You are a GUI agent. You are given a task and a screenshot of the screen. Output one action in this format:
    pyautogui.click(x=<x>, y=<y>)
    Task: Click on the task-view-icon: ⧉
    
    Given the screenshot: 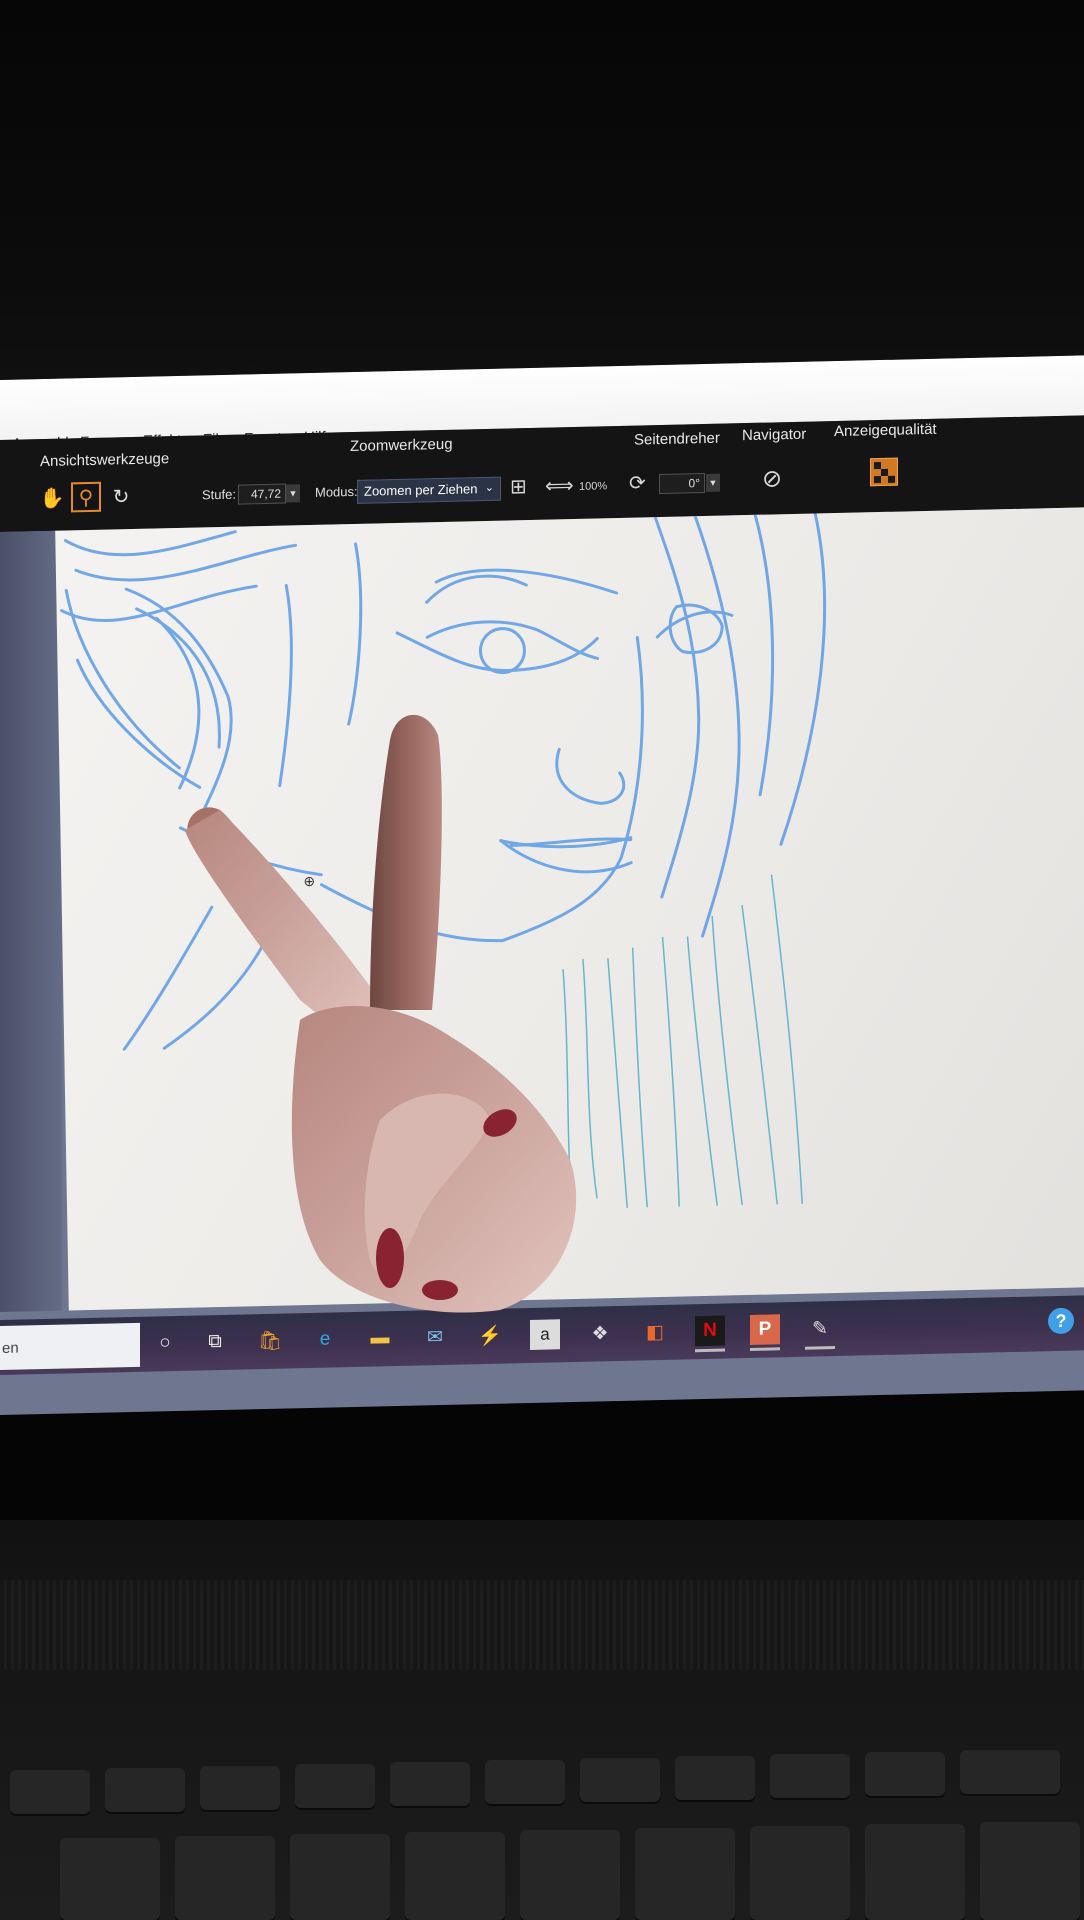 What is the action you would take?
    pyautogui.click(x=215, y=1342)
    